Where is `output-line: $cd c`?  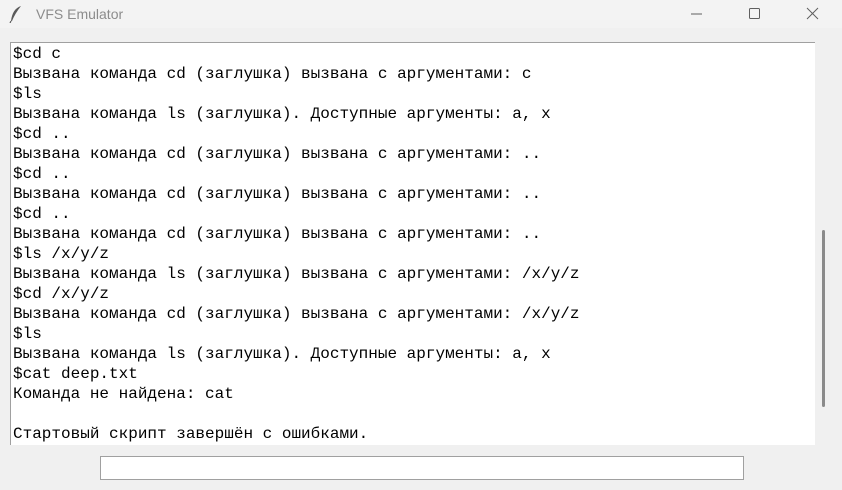
output-line: $cd c is located at coordinates (37, 54).